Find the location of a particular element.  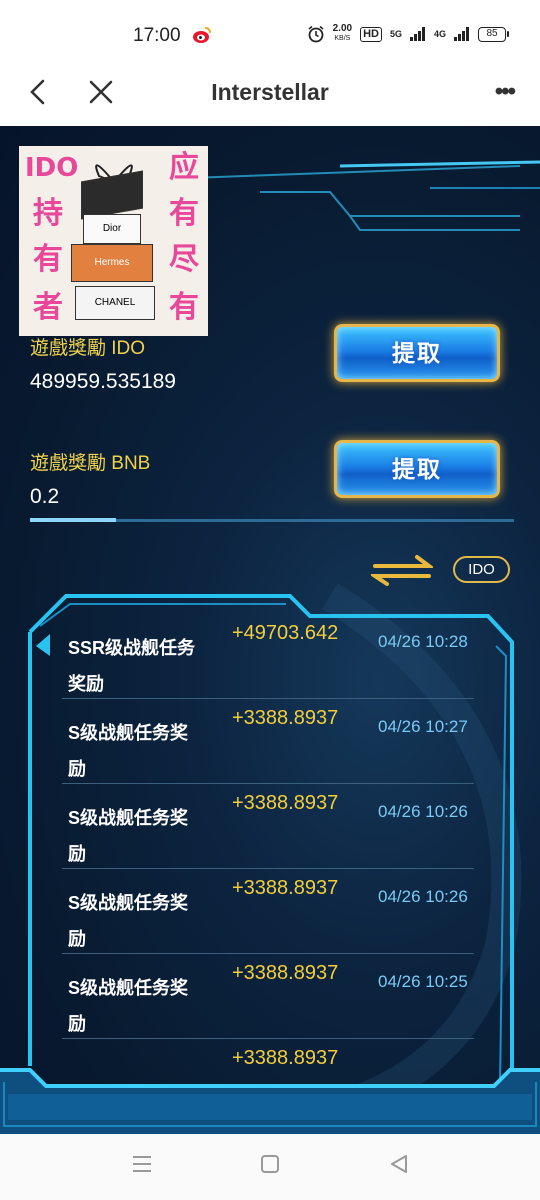

home-icon is located at coordinates (270, 1164).